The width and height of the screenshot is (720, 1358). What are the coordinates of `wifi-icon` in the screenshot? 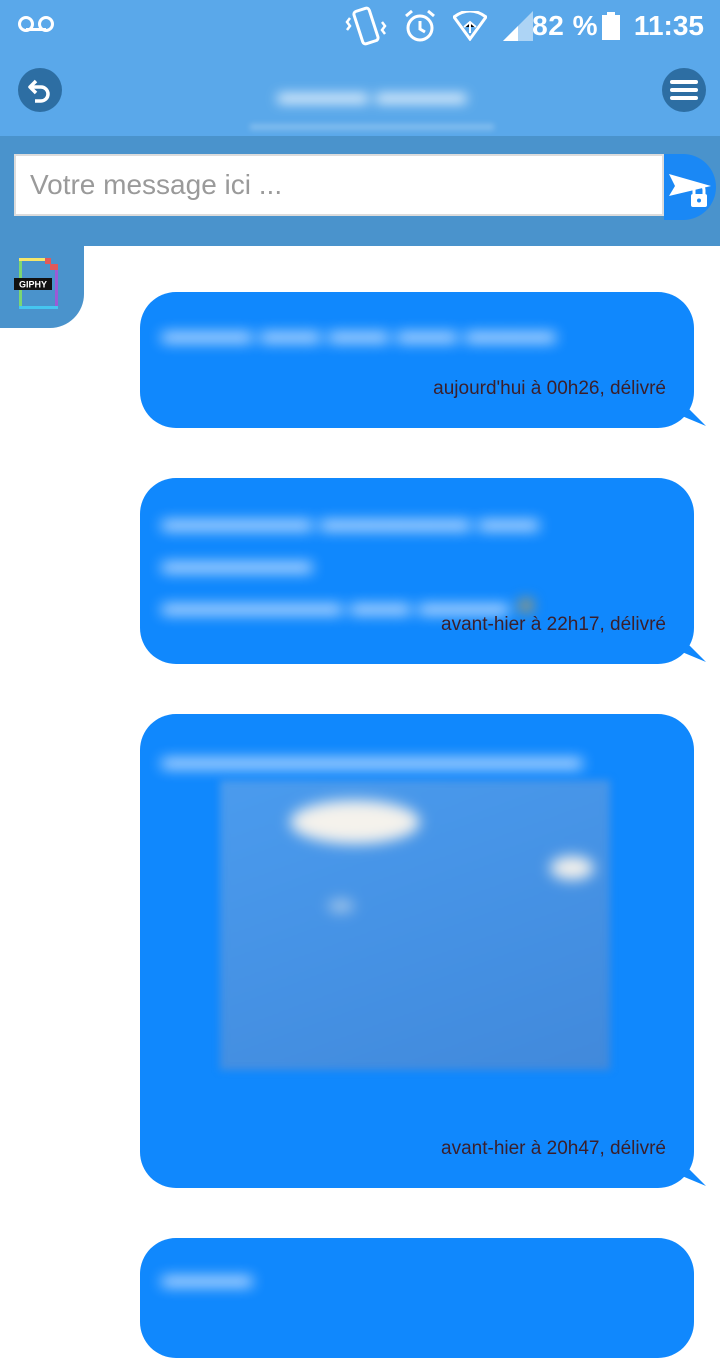 It's located at (470, 26).